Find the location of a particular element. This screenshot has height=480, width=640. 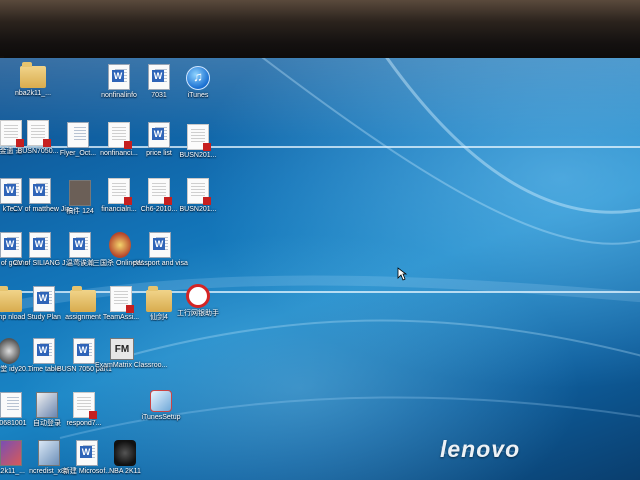

lenovo-logo-reflection: lenovo is located at coordinates (480, 450).